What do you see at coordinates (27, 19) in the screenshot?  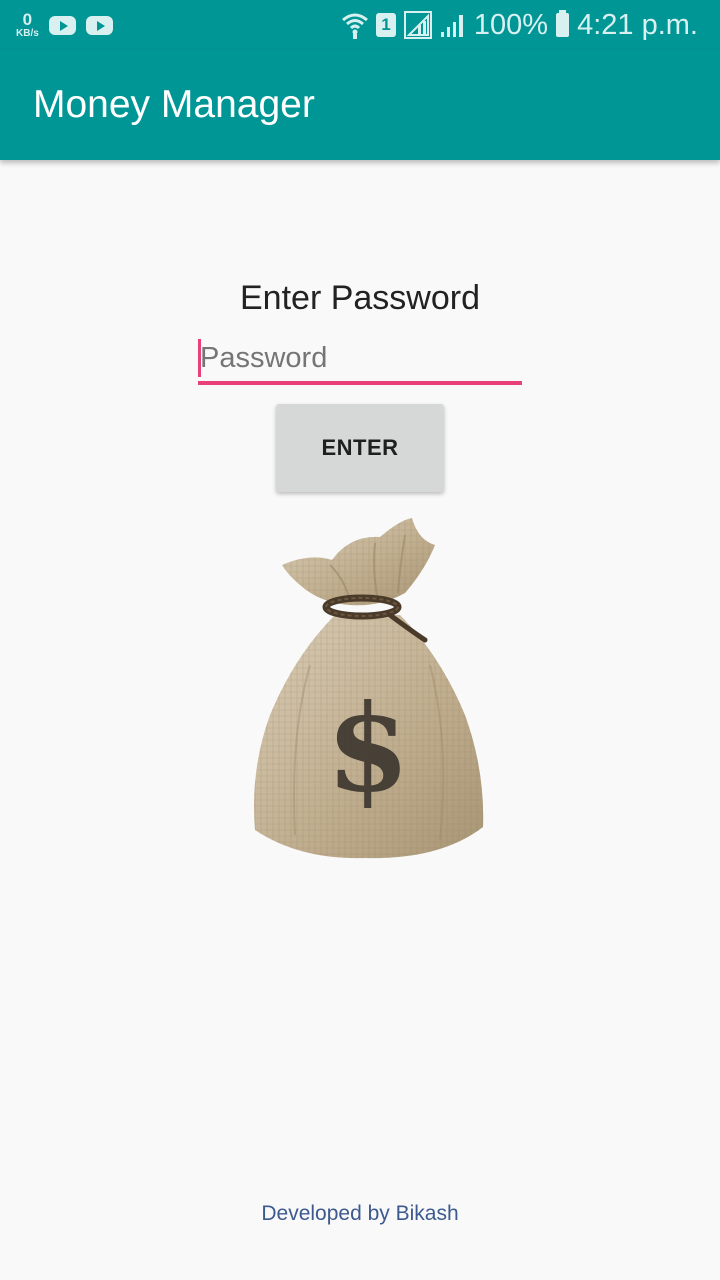 I see `network-speed-value: 0` at bounding box center [27, 19].